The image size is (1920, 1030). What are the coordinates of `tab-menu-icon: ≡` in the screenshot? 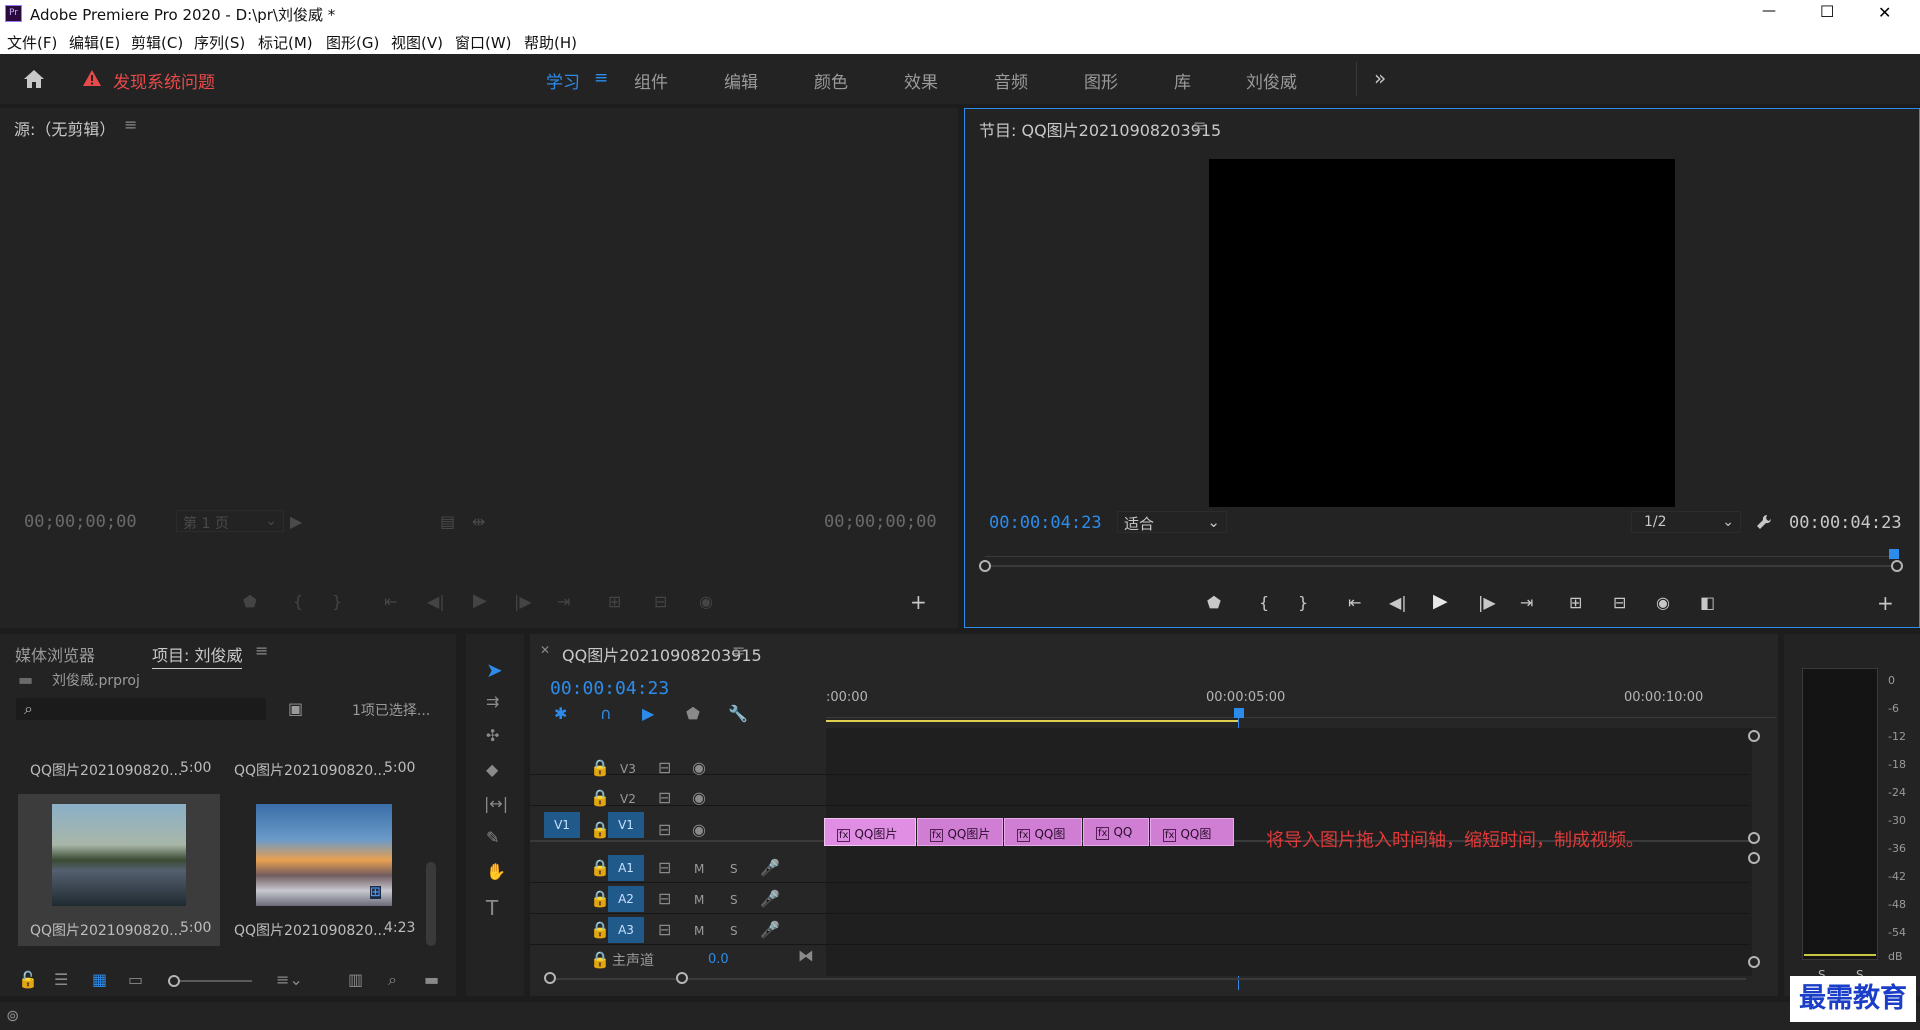 It's located at (601, 78).